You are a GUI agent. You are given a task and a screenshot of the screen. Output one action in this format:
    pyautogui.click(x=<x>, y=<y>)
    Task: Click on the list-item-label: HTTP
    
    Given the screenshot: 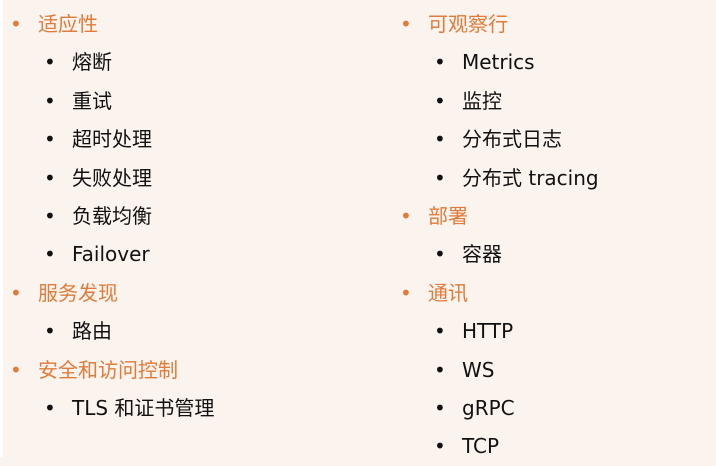 What is the action you would take?
    pyautogui.click(x=488, y=331)
    